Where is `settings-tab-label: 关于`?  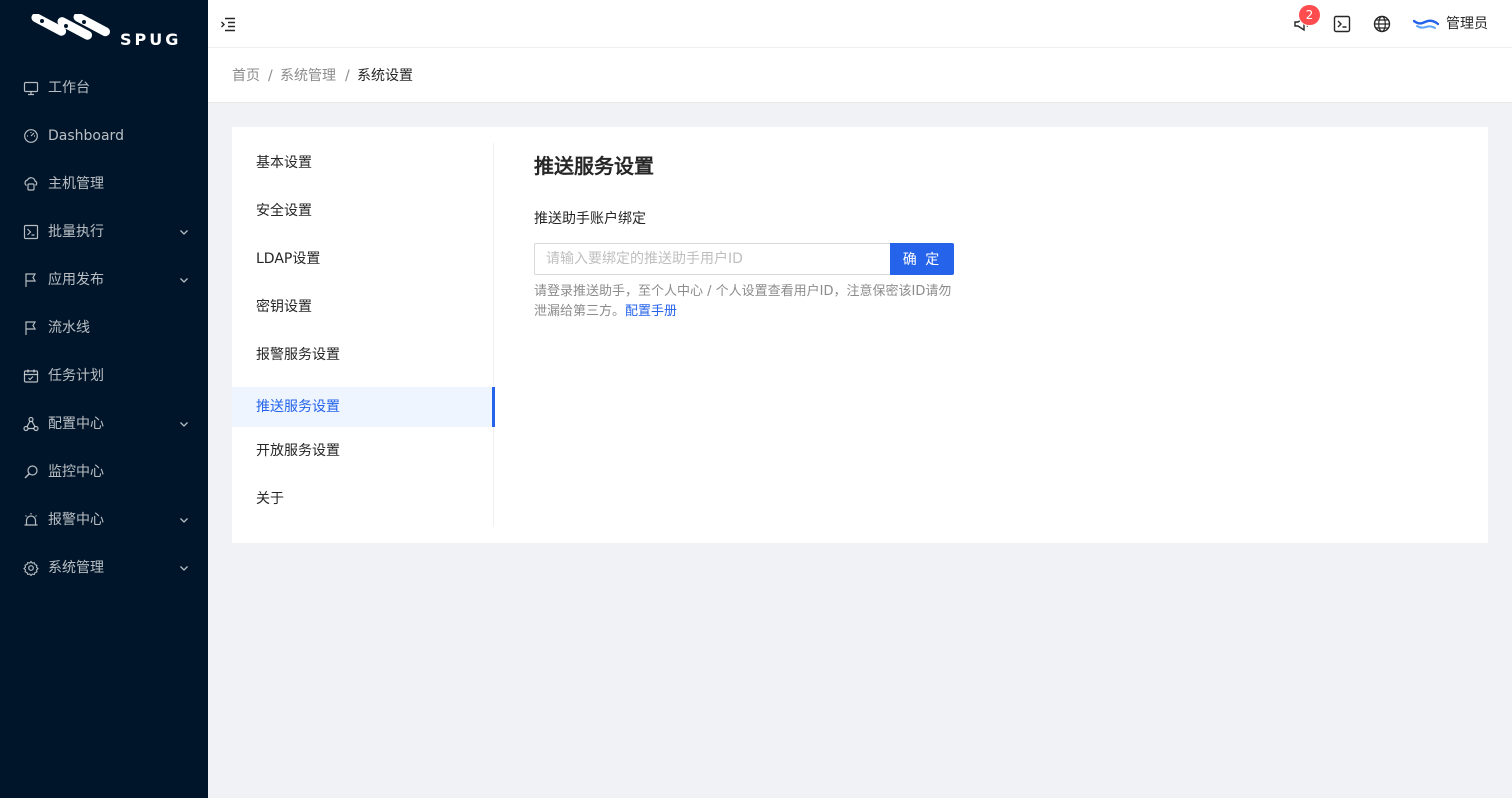 settings-tab-label: 关于 is located at coordinates (270, 499).